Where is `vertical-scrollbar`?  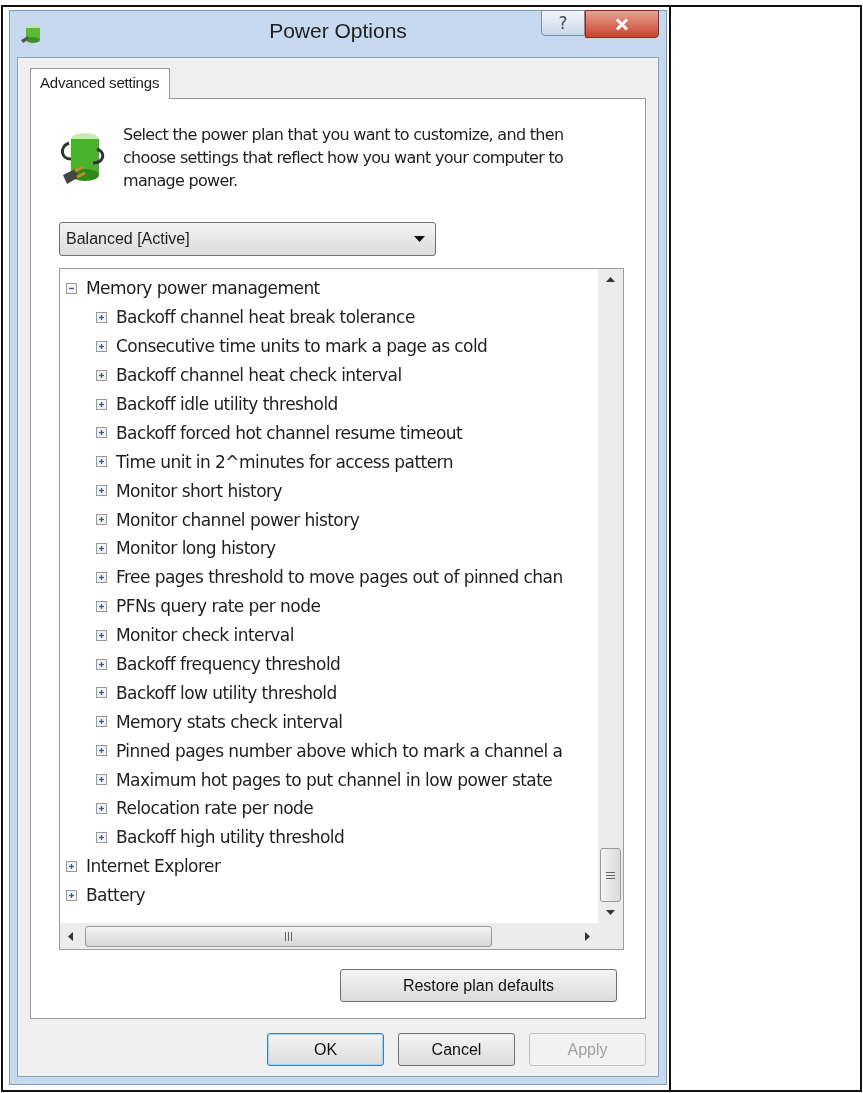
vertical-scrollbar is located at coordinates (610, 596).